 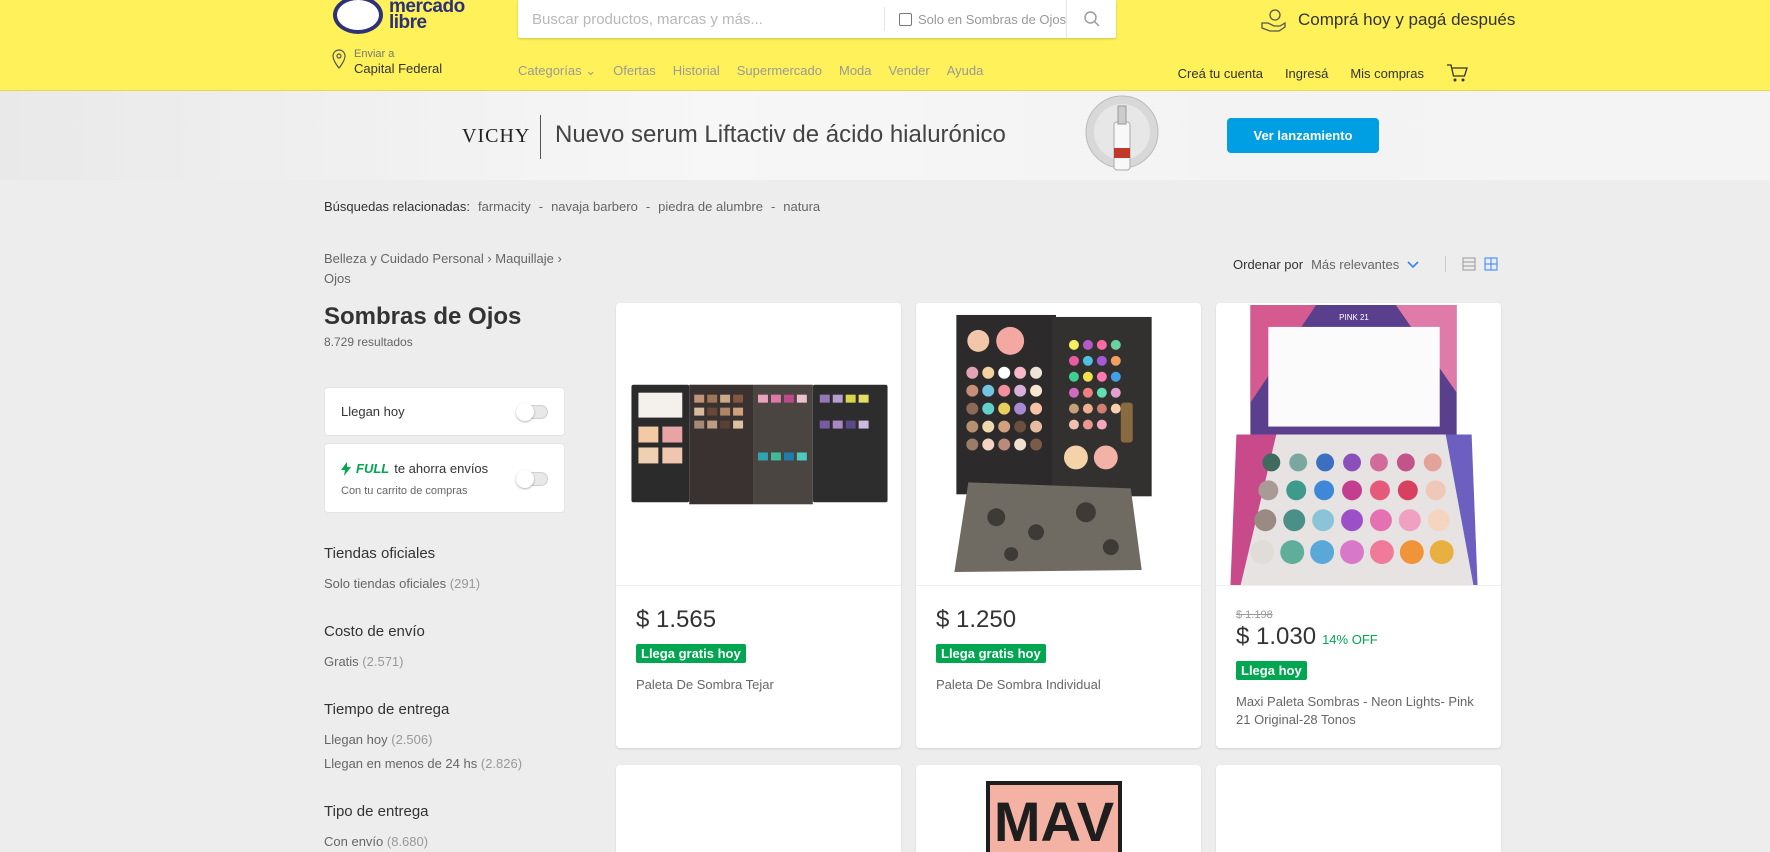 I want to click on search-input, so click(x=693, y=19).